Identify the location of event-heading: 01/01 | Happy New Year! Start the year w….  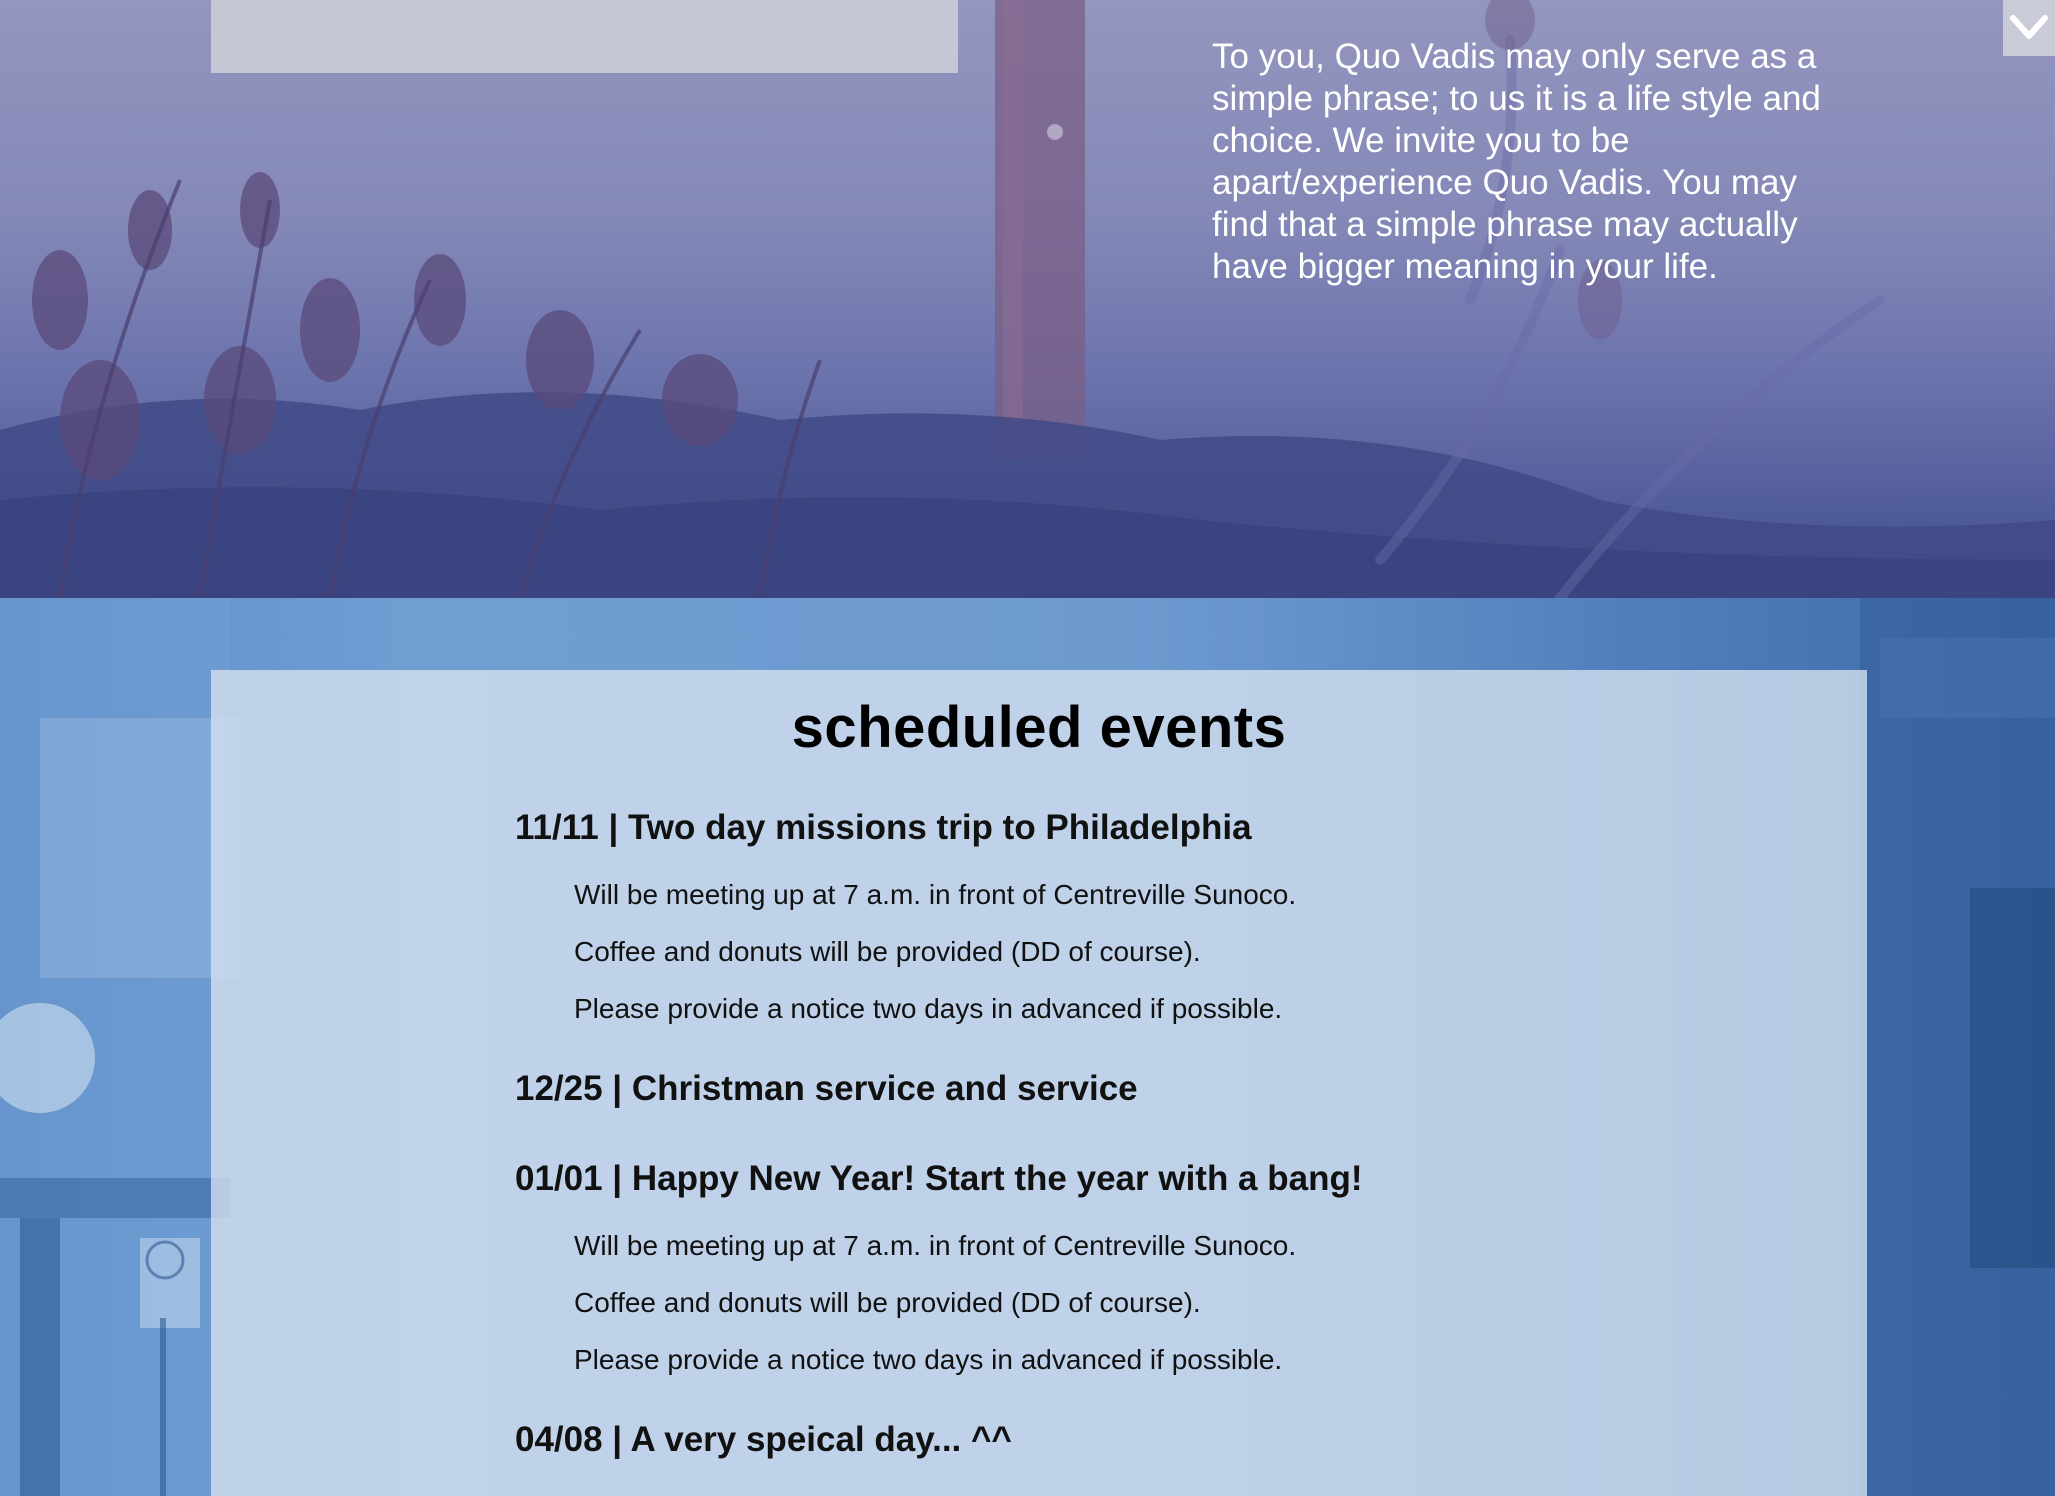
(939, 1178).